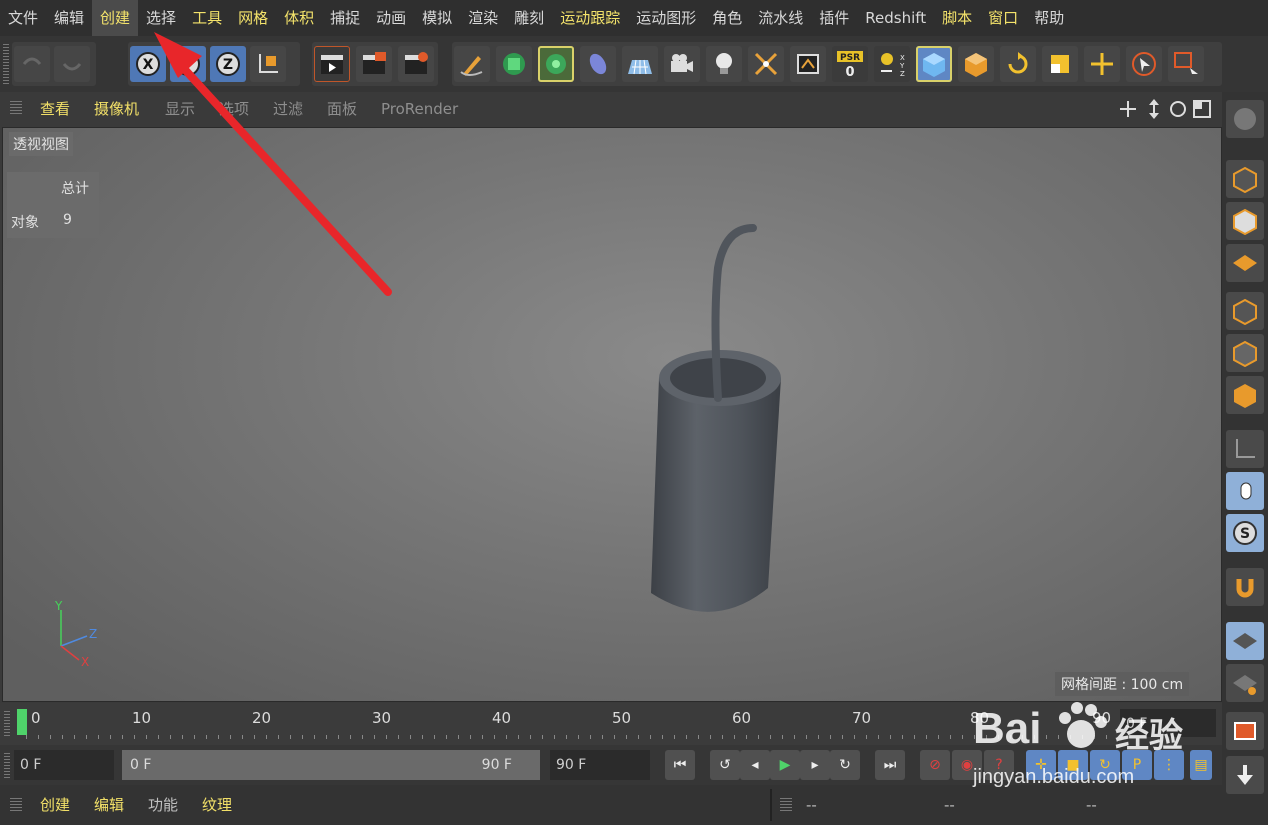 Image resolution: width=1268 pixels, height=825 pixels. What do you see at coordinates (32, 64) in the screenshot?
I see `undo-button` at bounding box center [32, 64].